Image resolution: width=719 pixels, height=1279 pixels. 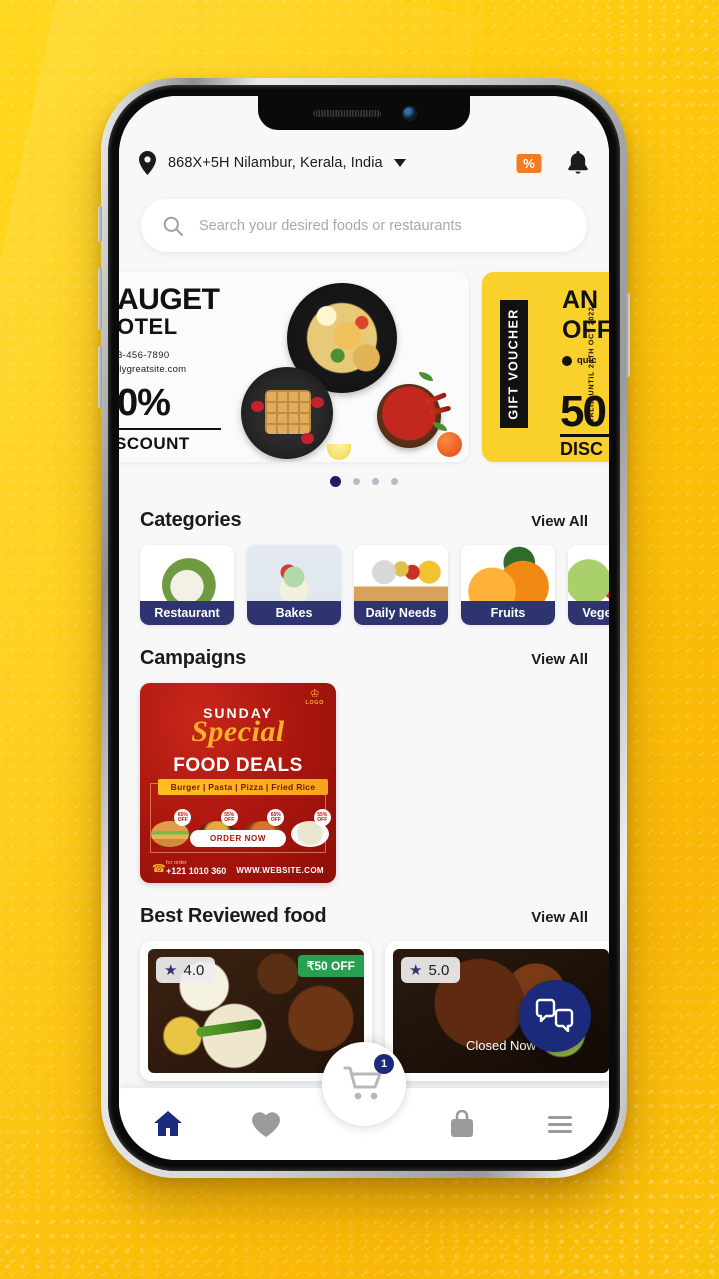 I want to click on phone-notch, so click(x=364, y=113).